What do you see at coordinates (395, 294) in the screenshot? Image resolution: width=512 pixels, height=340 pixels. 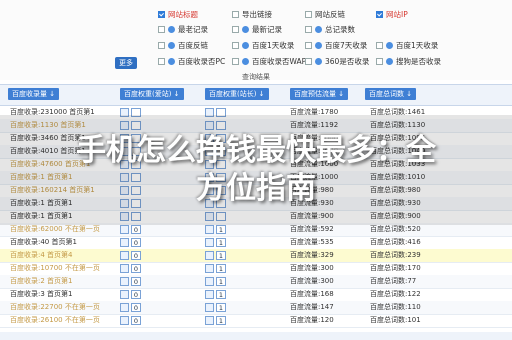 I see `total-keywords-cell: 百度总词数:122` at bounding box center [395, 294].